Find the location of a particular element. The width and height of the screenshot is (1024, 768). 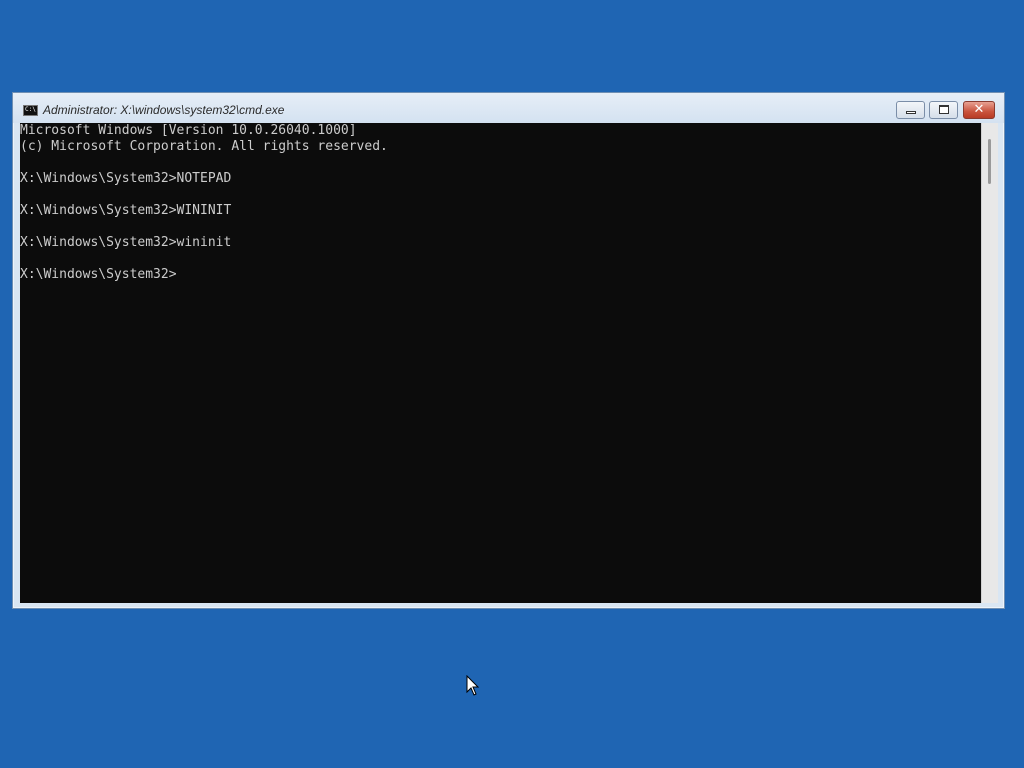

close-button: ✕ is located at coordinates (979, 110).